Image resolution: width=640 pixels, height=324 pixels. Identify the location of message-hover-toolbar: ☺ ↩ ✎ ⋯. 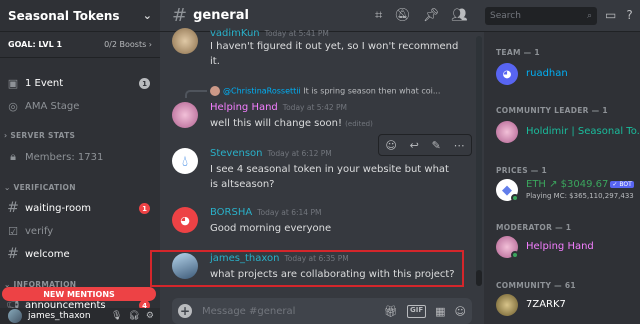
(425, 145).